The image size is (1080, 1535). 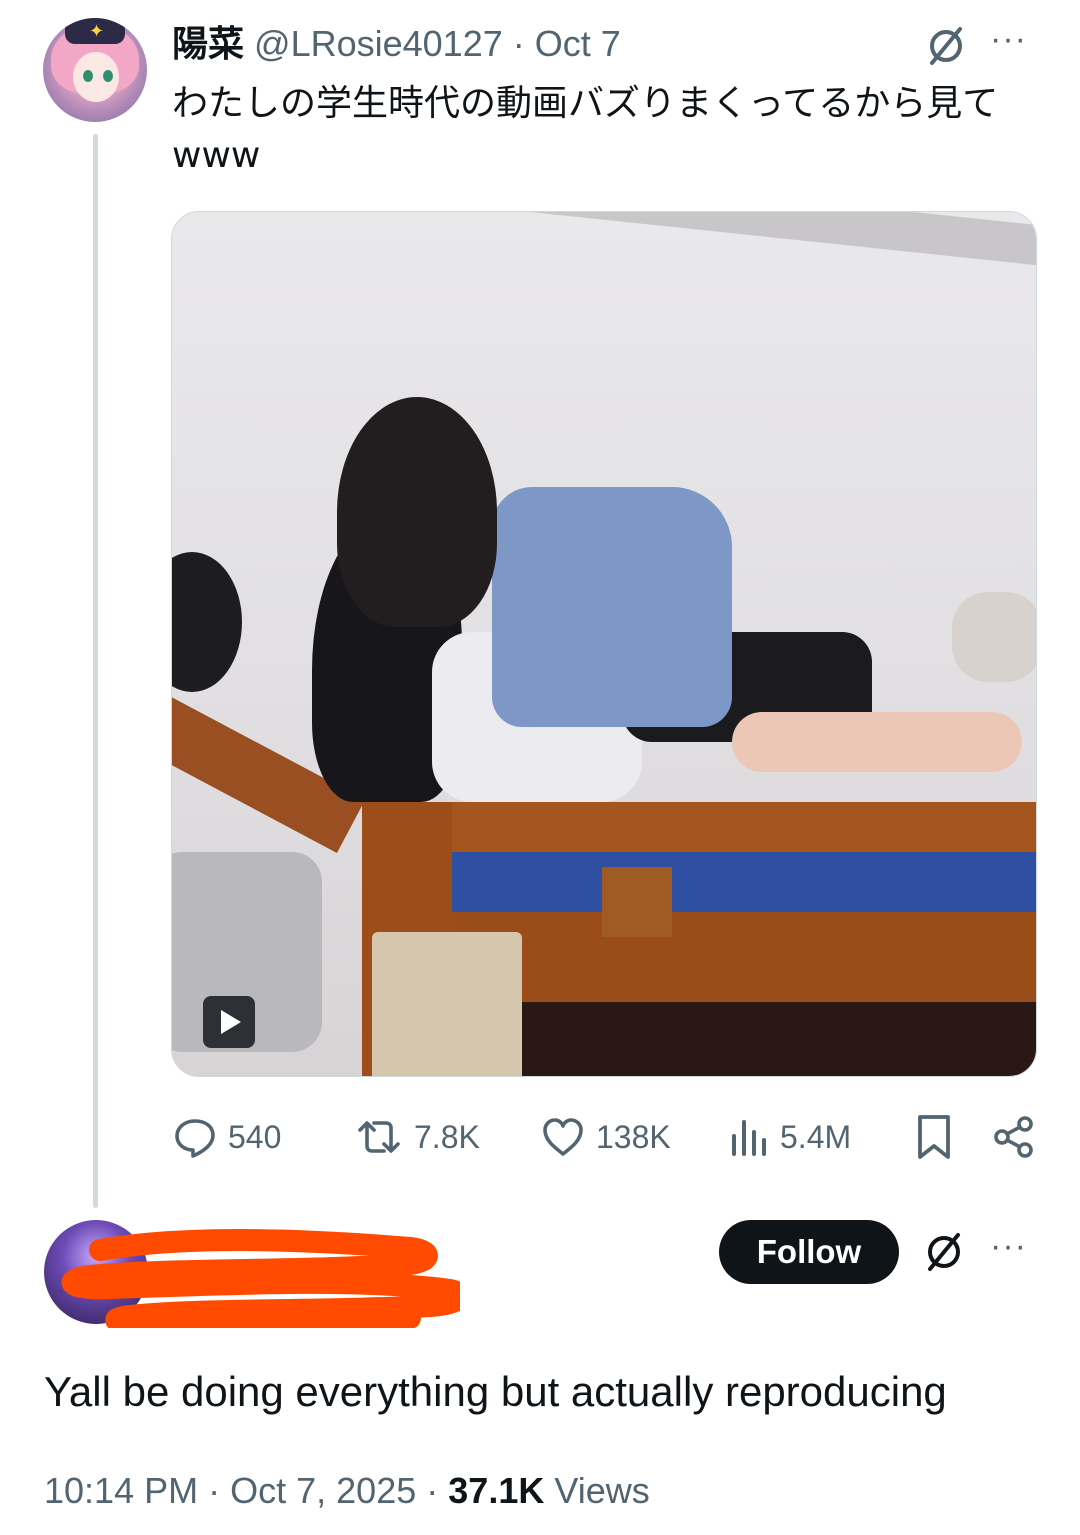 I want to click on reply-count: 540, so click(x=255, y=1136).